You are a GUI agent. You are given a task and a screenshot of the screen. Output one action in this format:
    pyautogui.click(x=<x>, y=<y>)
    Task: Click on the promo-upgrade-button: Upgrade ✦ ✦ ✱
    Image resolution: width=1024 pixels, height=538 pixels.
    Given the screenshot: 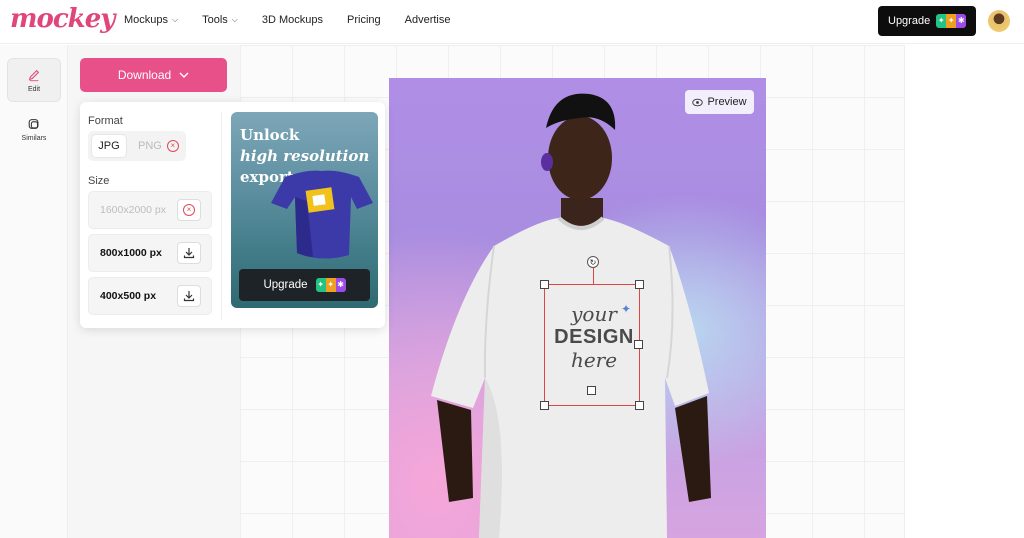 What is the action you would take?
    pyautogui.click(x=304, y=285)
    